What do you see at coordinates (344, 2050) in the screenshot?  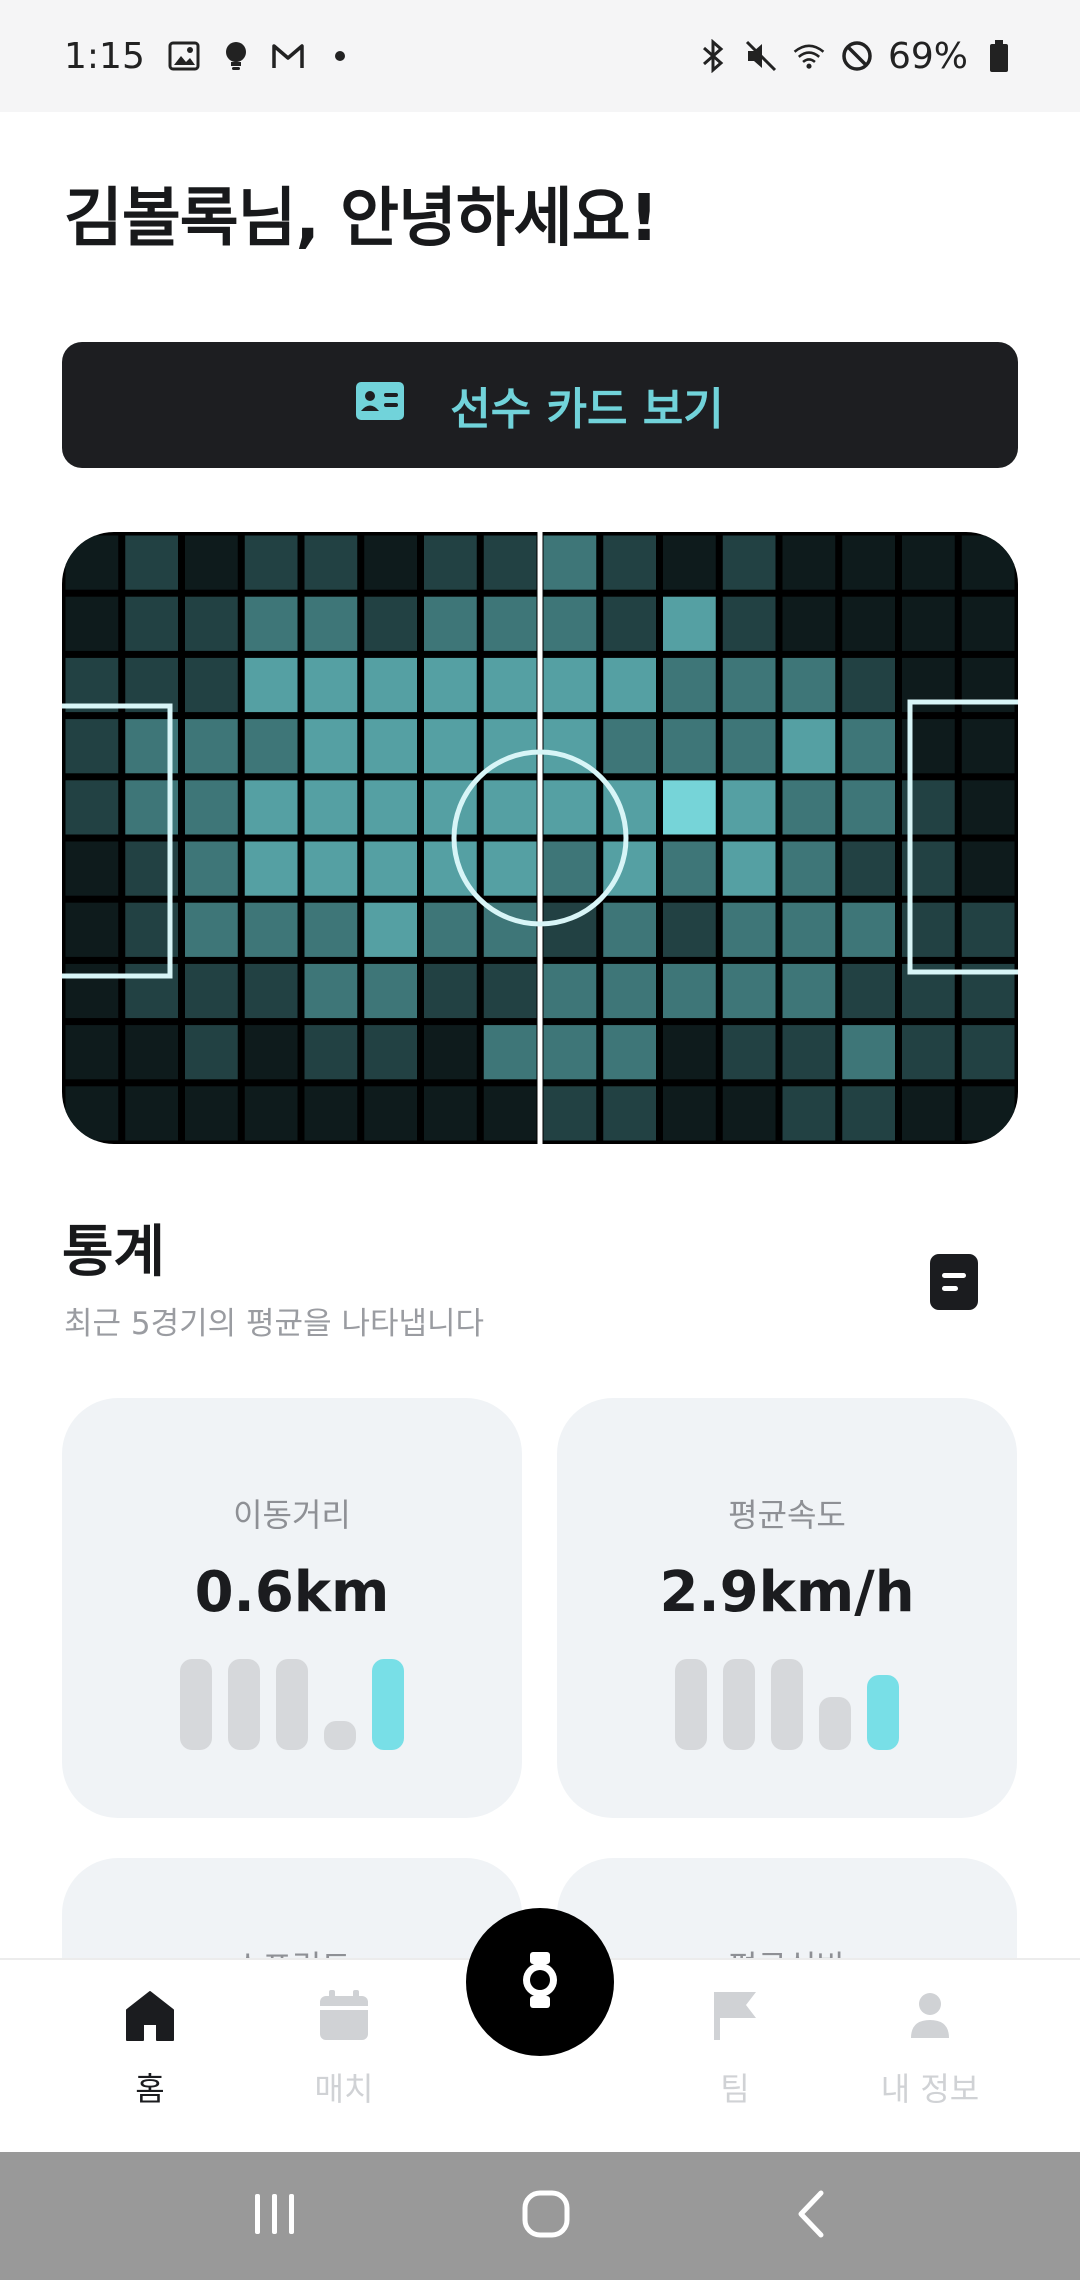 I see `nav-match: 매치` at bounding box center [344, 2050].